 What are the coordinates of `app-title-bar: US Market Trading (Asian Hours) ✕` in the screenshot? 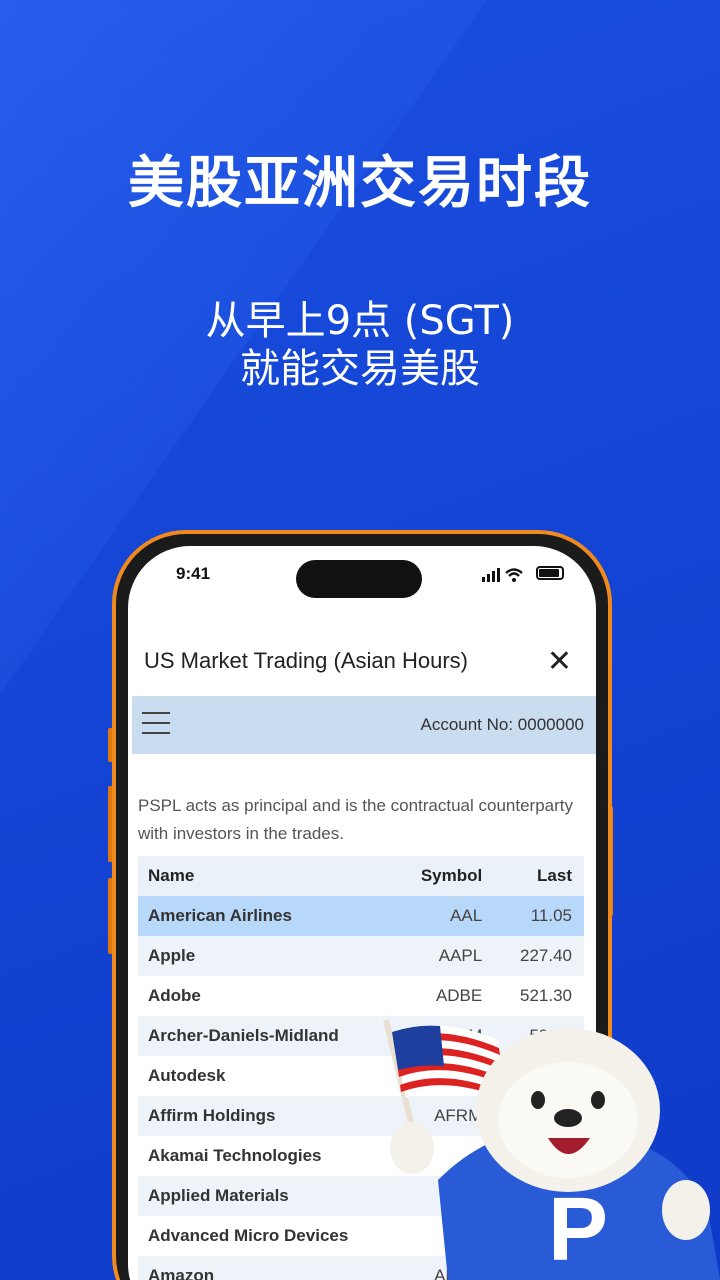 It's located at (362, 661).